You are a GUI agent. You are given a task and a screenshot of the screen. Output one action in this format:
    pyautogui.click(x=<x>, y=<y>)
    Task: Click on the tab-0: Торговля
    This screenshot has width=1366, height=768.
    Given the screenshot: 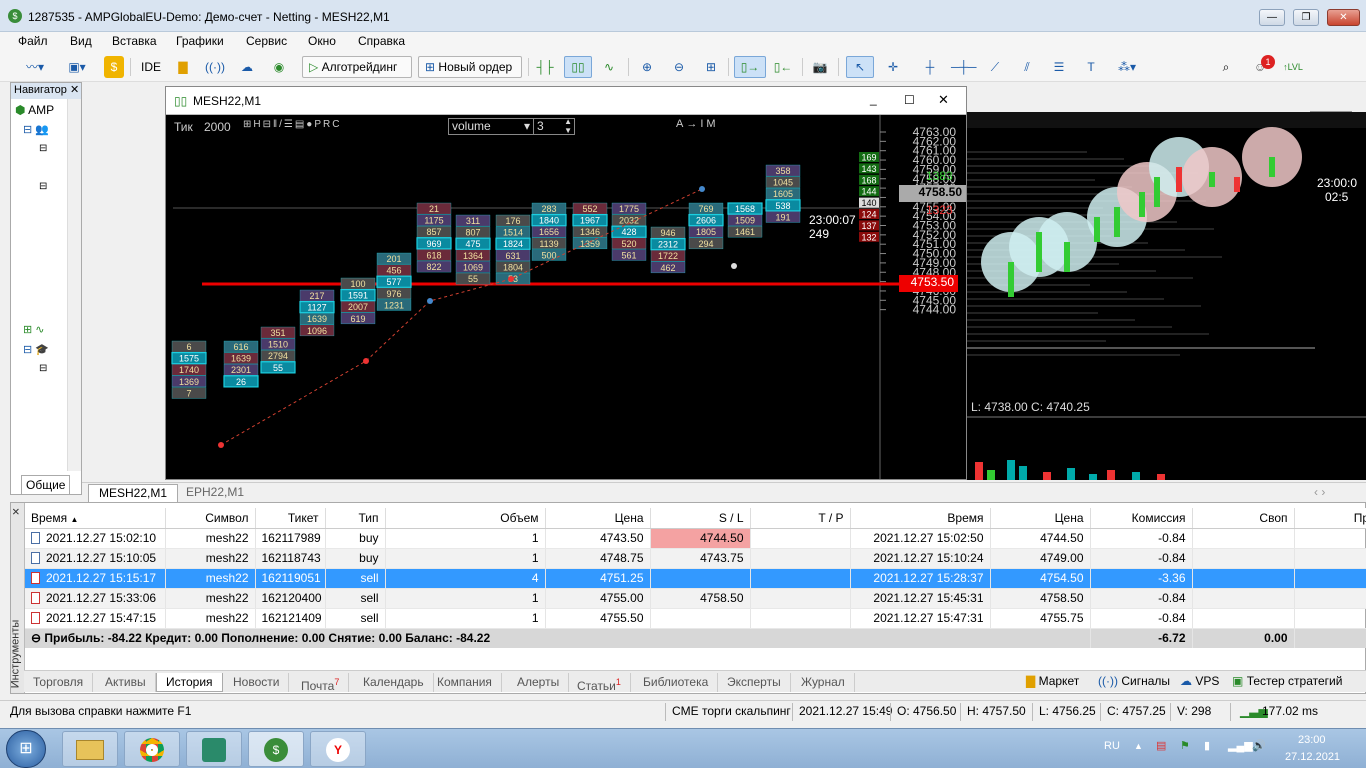 What is the action you would take?
    pyautogui.click(x=59, y=682)
    